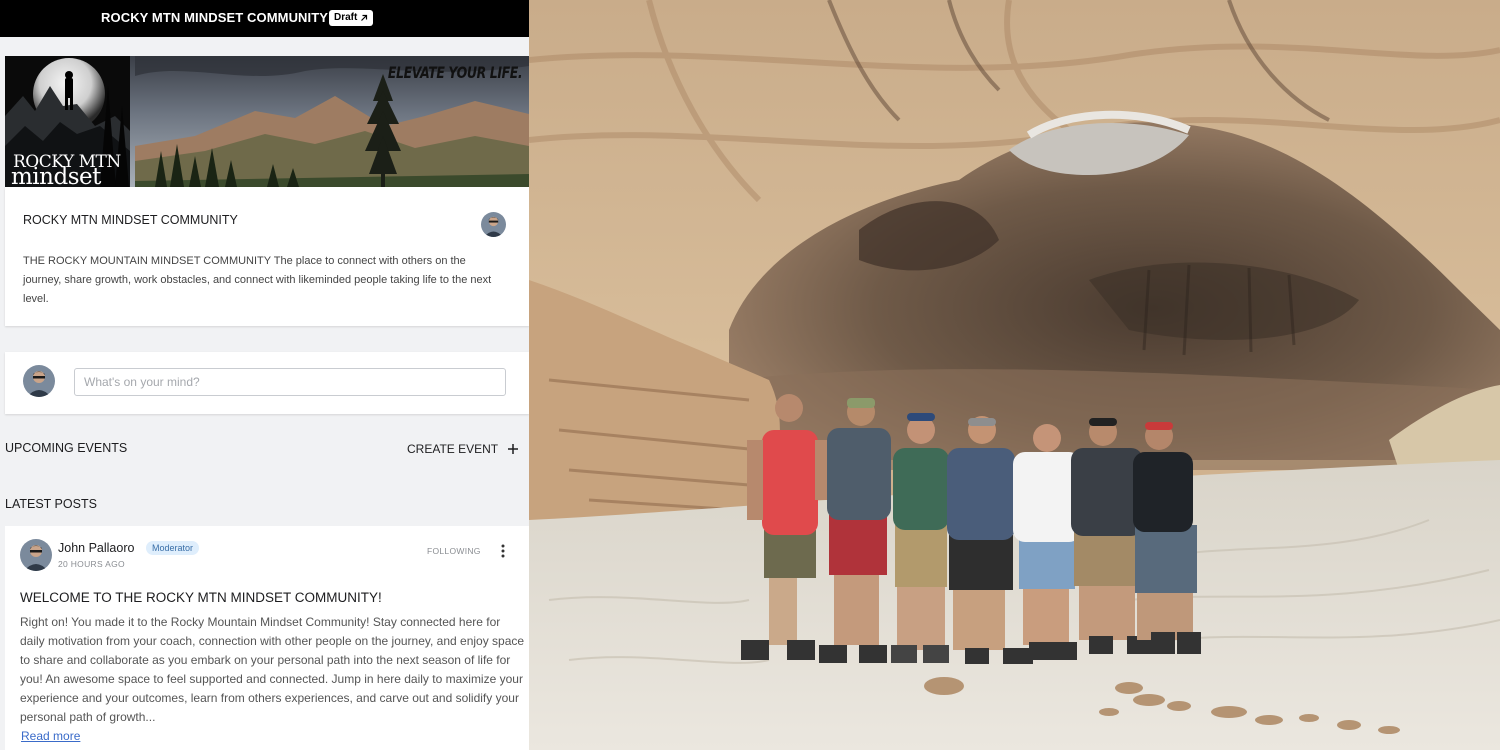  Describe the element at coordinates (455, 72) in the screenshot. I see `banner-tagline: ELEVATE YOUR LIFE.` at that location.